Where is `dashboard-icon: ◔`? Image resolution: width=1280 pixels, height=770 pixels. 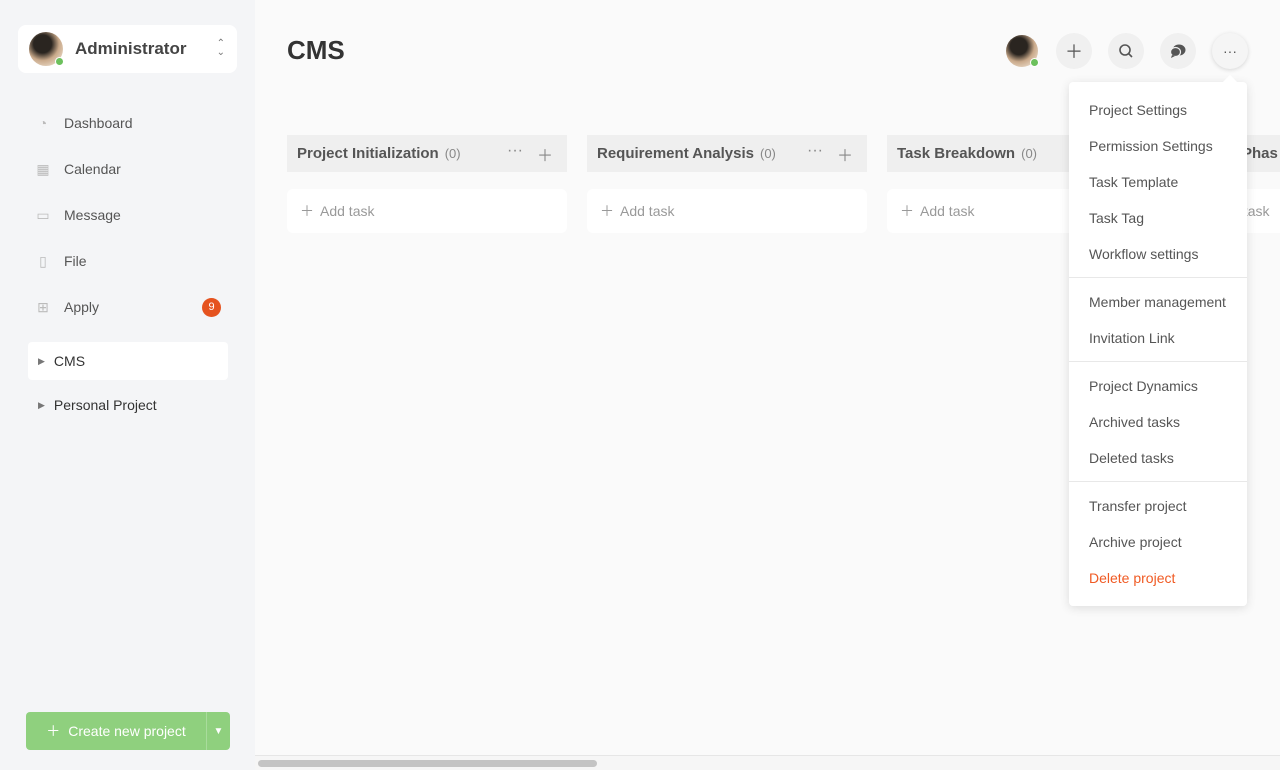 dashboard-icon: ◔ is located at coordinates (43, 123).